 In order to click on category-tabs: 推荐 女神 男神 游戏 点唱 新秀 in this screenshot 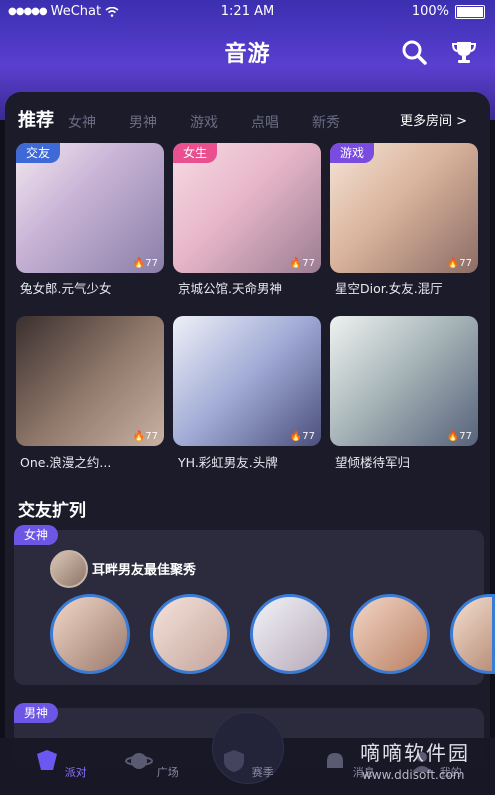, I will do `click(195, 119)`.